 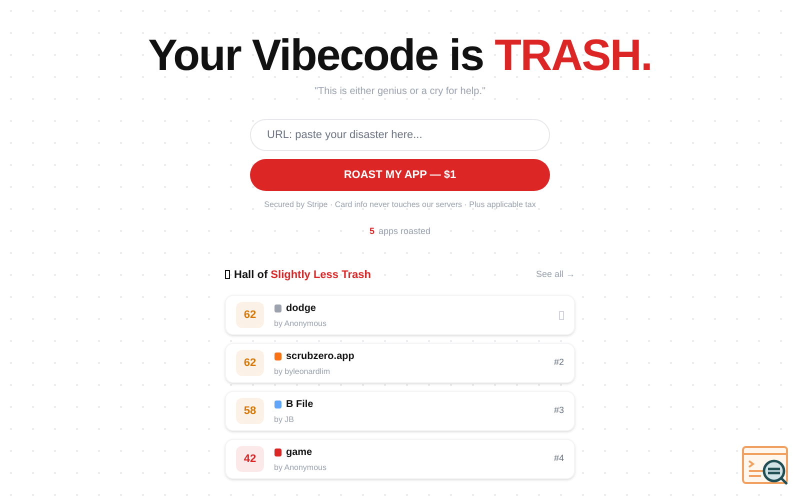 I want to click on rank-label: #4, so click(x=559, y=459).